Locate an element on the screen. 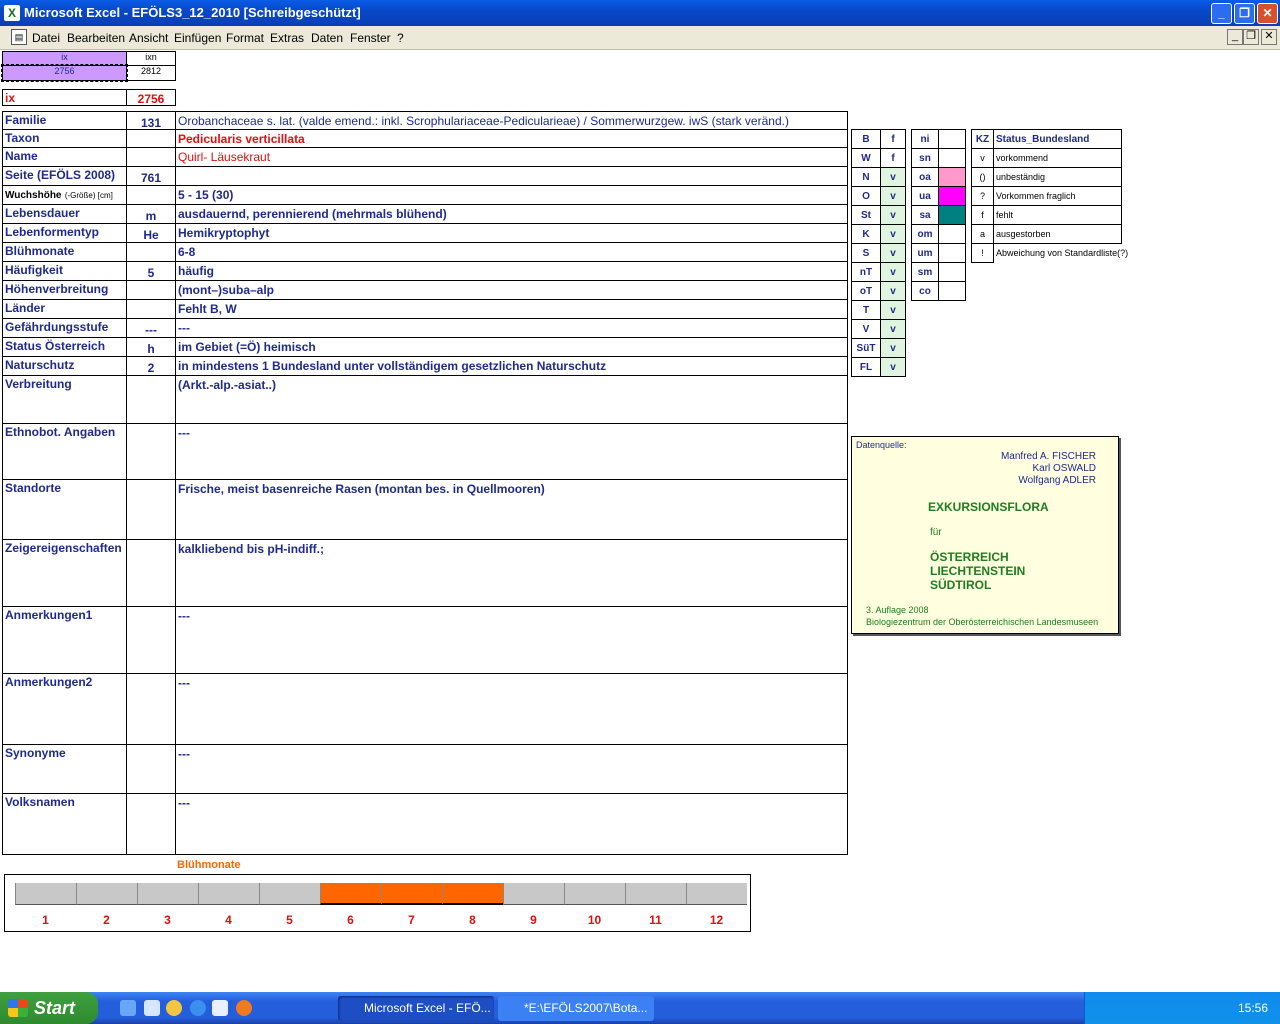 This screenshot has height=1024, width=1280. field-label: Häufigkeit is located at coordinates (64, 271).